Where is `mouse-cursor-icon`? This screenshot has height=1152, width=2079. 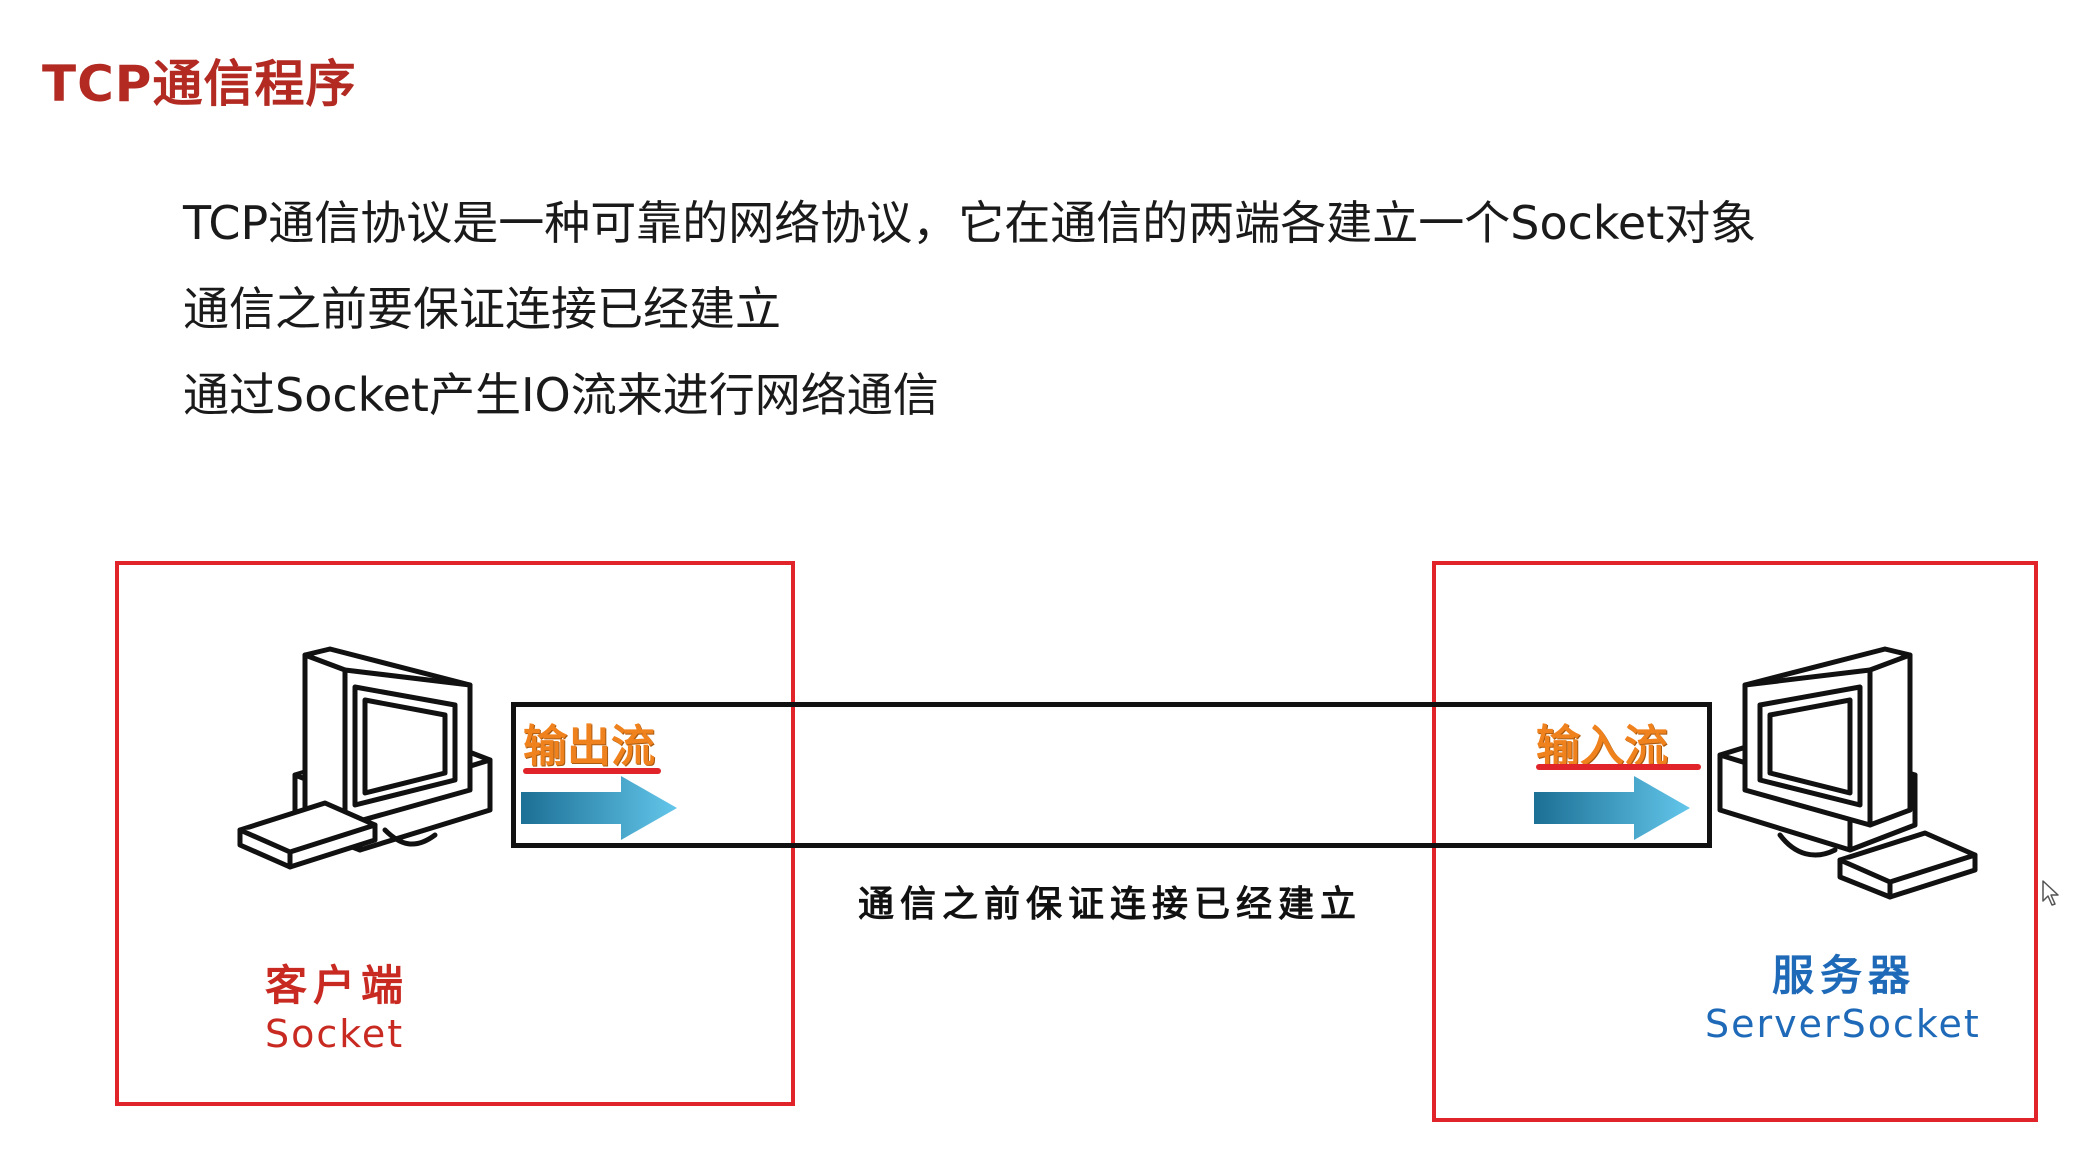 mouse-cursor-icon is located at coordinates (2050, 893).